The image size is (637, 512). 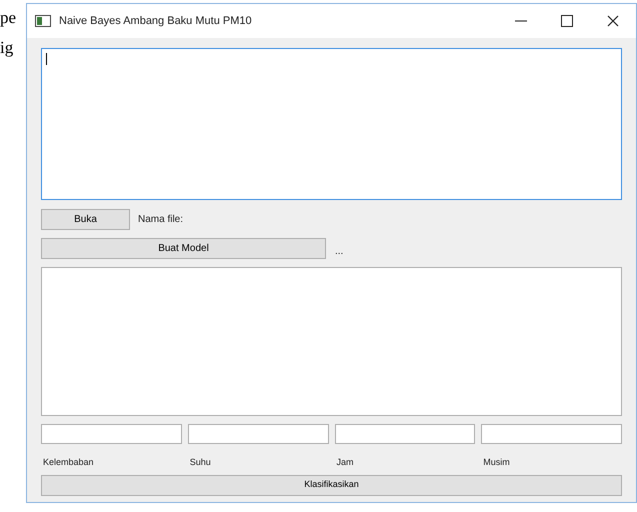 What do you see at coordinates (183, 248) in the screenshot?
I see `build-model-button: Buat Model` at bounding box center [183, 248].